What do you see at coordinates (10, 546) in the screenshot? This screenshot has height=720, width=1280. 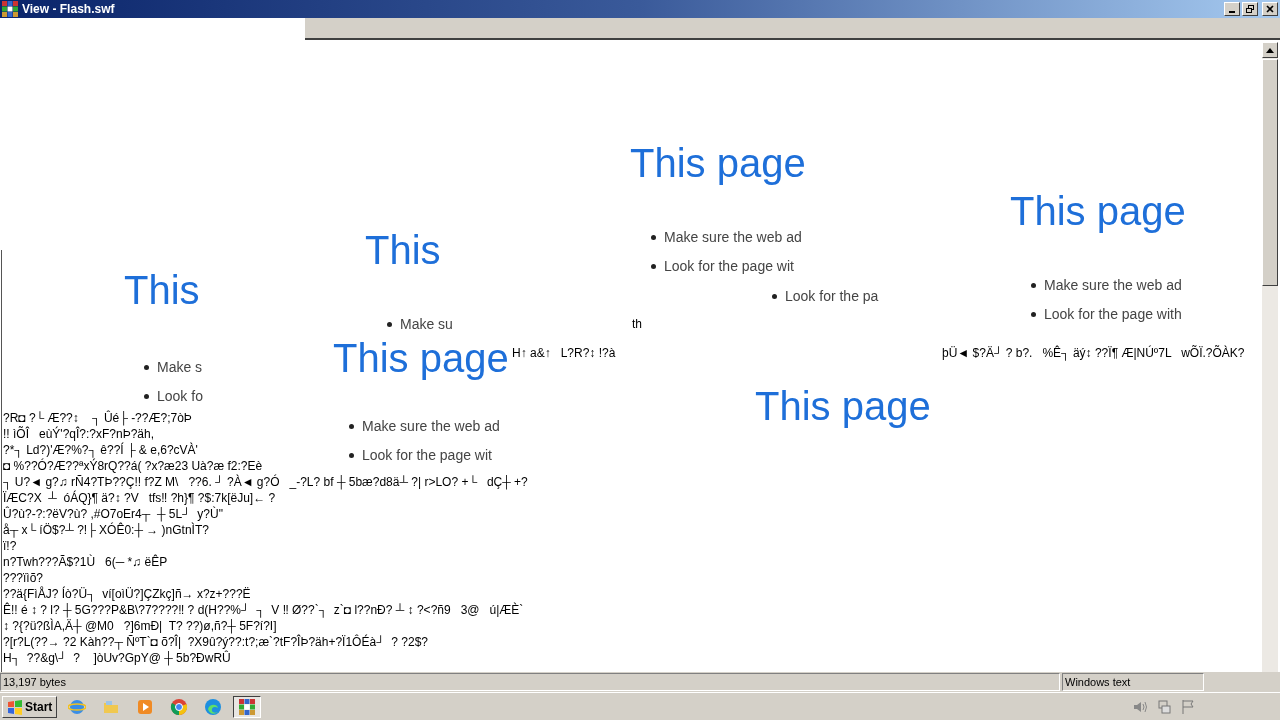 I see `garbled-text-line: ï!?` at bounding box center [10, 546].